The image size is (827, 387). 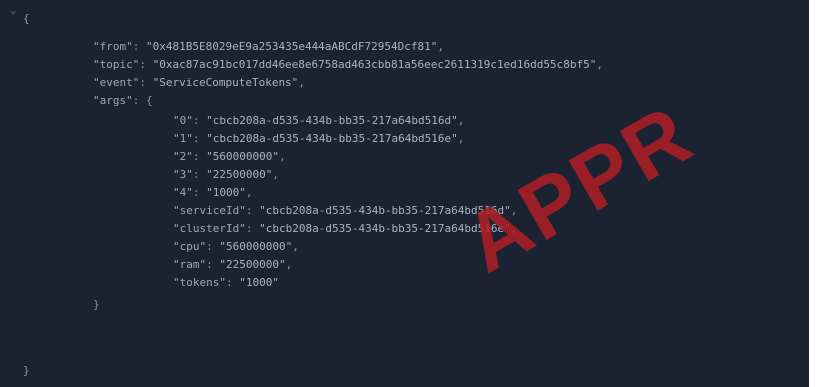 I want to click on event-line: "event": "ServiceComputeTokens",, so click(x=199, y=83).